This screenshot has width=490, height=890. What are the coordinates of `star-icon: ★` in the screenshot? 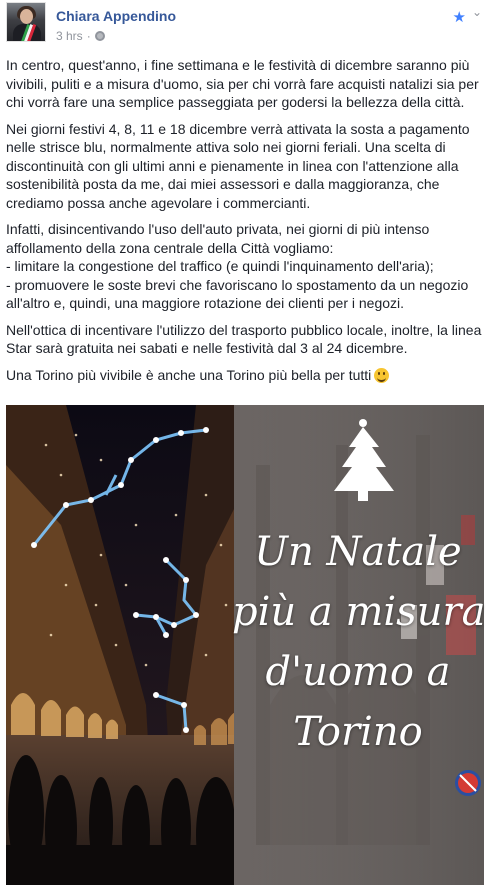 It's located at (459, 17).